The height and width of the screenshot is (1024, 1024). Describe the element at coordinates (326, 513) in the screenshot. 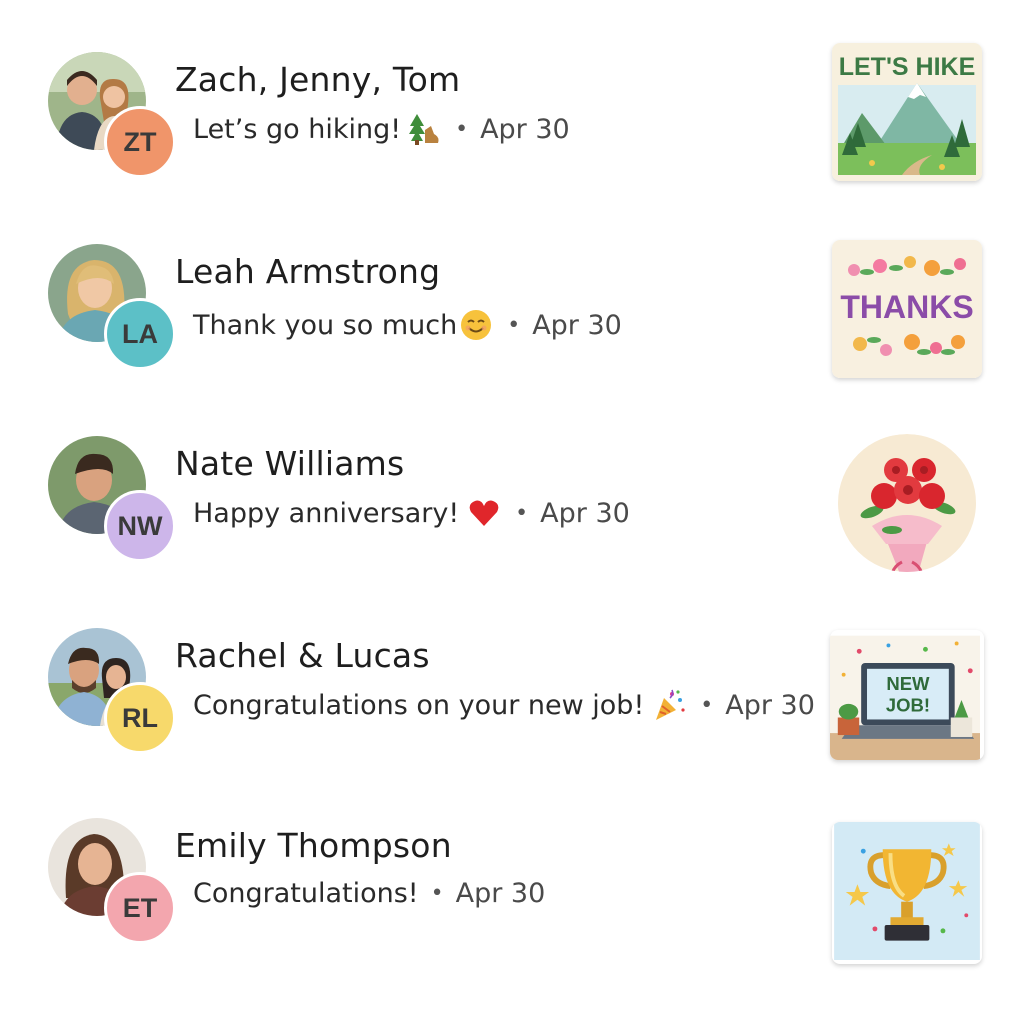

I see `message-text: Happy anniversary!` at that location.